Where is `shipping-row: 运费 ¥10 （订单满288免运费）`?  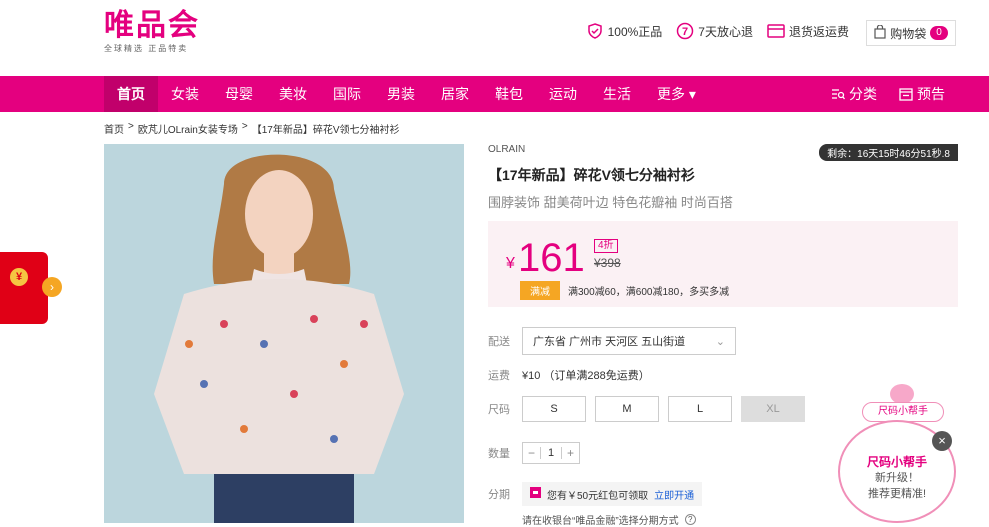 shipping-row: 运费 ¥10 （订单满288免运费） is located at coordinates (569, 375).